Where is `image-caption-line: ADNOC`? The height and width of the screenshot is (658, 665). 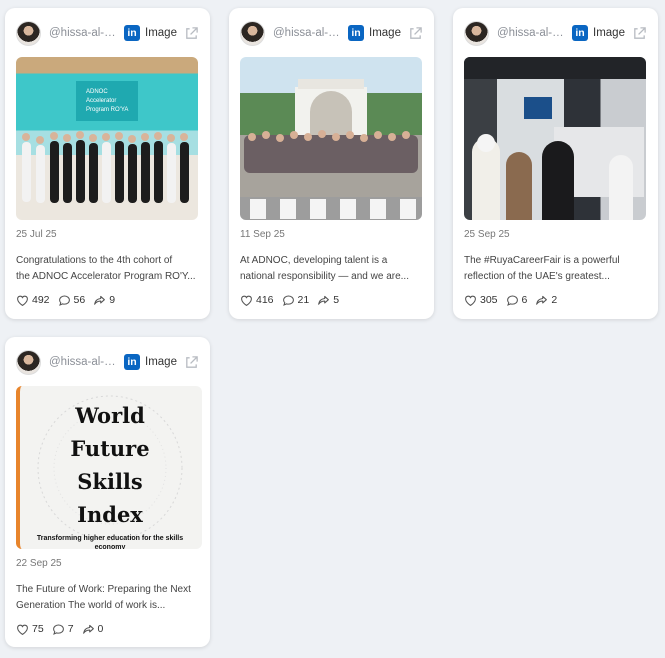 image-caption-line: ADNOC is located at coordinates (97, 92).